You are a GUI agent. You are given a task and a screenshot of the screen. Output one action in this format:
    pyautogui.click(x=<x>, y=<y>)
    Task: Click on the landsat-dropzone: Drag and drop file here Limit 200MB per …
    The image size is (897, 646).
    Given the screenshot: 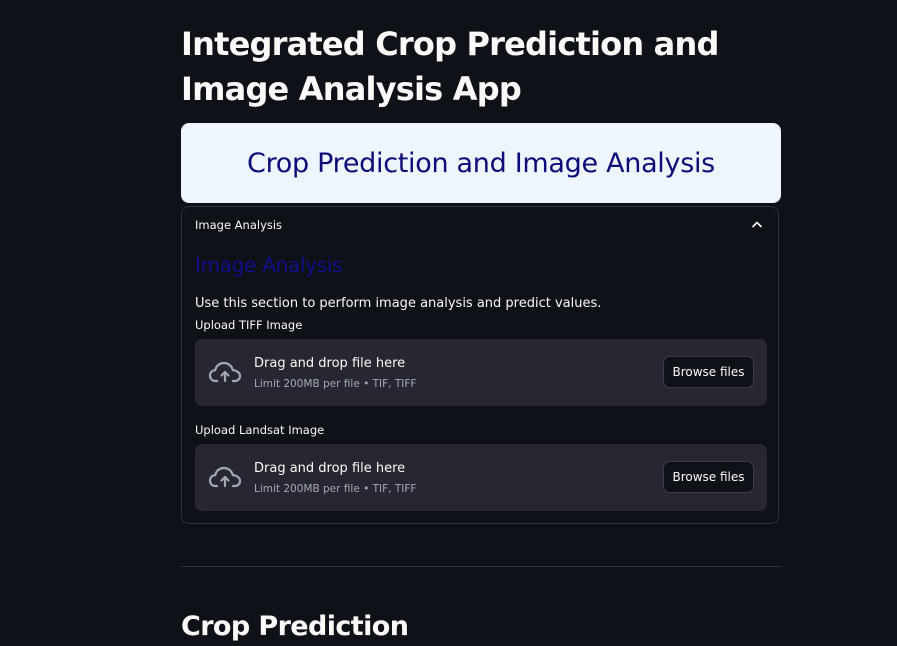 What is the action you would take?
    pyautogui.click(x=481, y=477)
    